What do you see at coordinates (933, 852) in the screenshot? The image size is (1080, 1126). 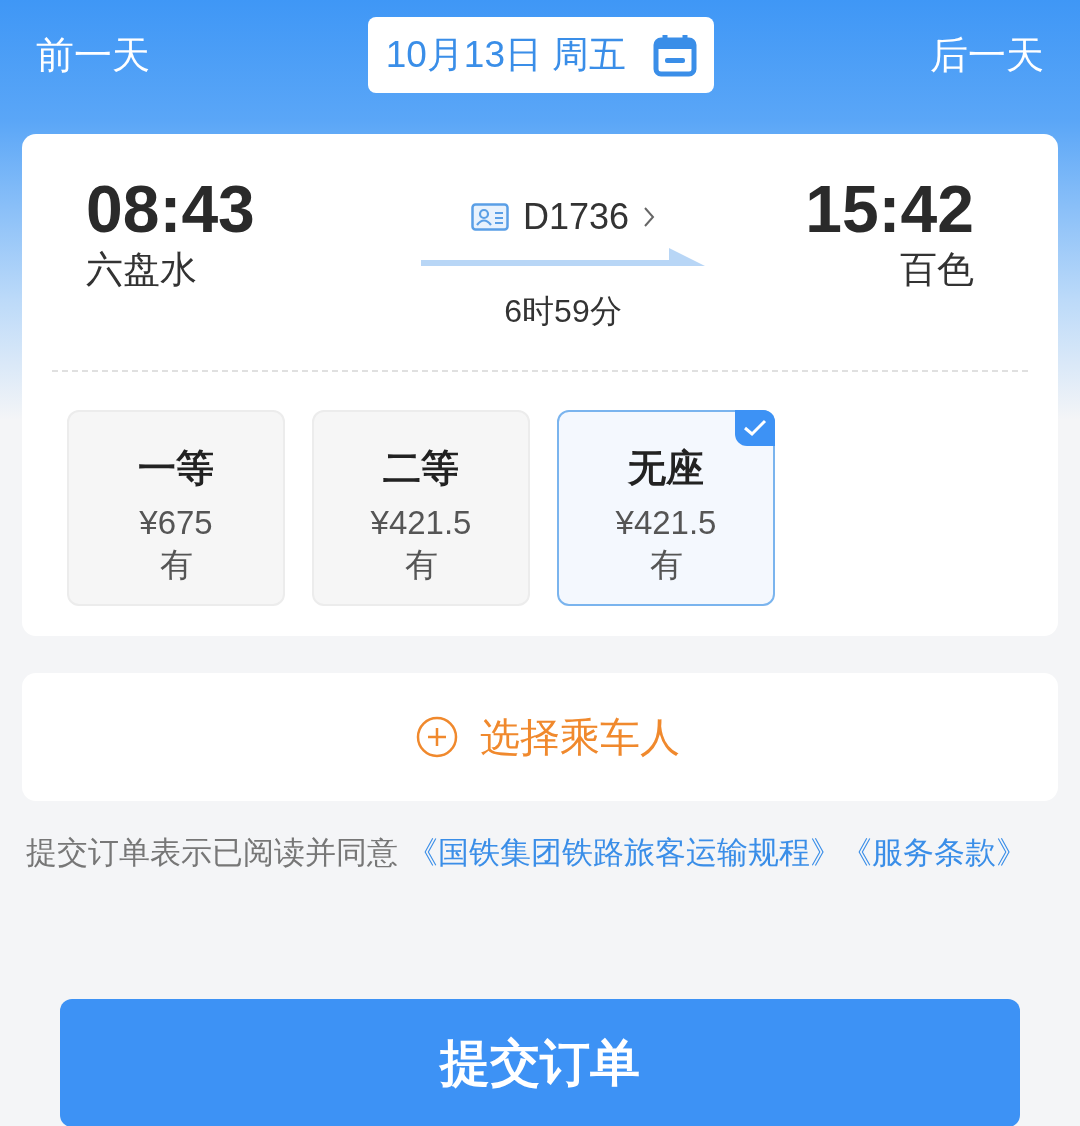 I see `terms-link: 《服务条款》` at bounding box center [933, 852].